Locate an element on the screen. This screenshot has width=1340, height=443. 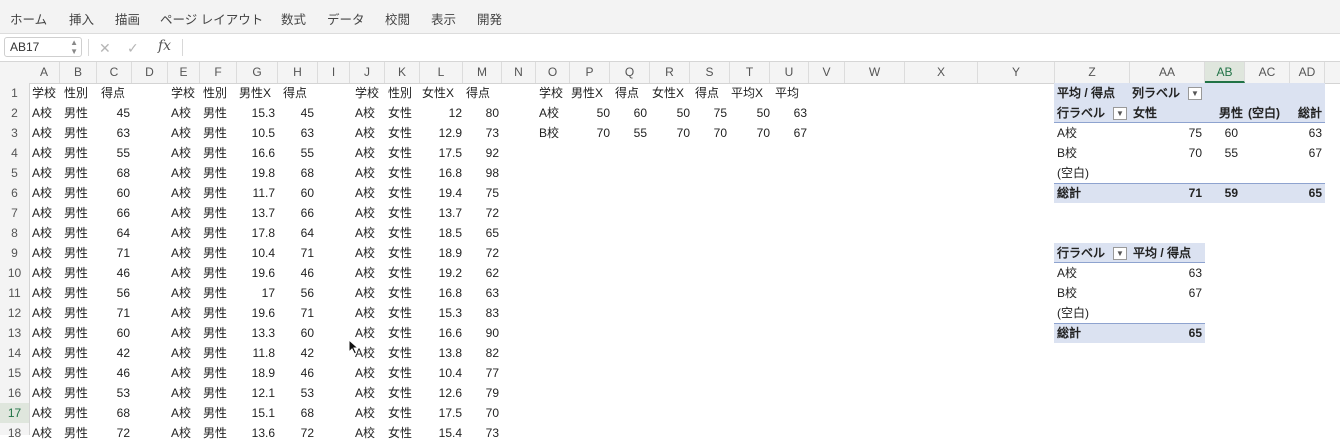
ribbon-tab: 描画 is located at coordinates (127, 18).